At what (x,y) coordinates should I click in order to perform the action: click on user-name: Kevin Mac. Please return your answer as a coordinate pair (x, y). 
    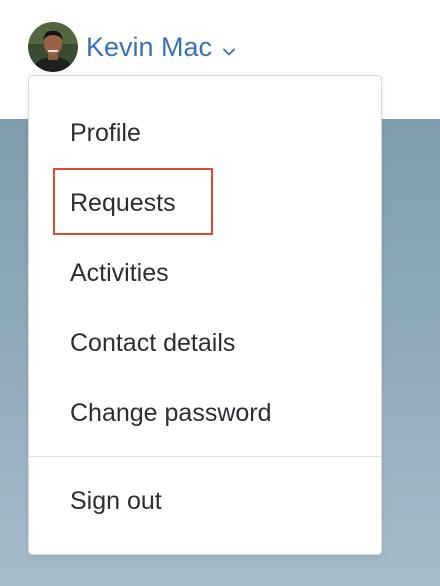
    Looking at the image, I should click on (149, 47).